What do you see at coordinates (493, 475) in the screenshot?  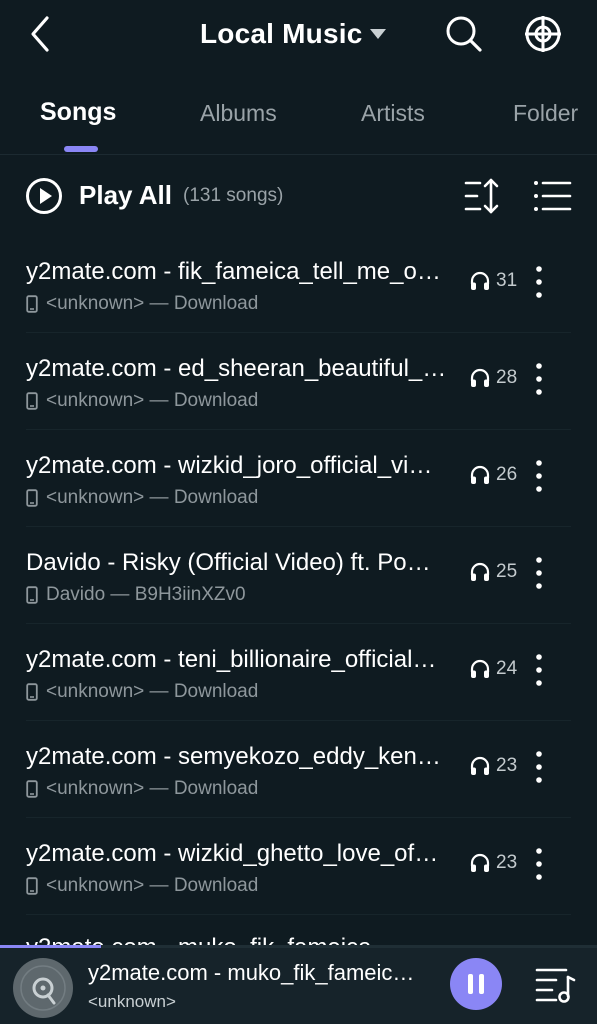 I see `play-count: 26` at bounding box center [493, 475].